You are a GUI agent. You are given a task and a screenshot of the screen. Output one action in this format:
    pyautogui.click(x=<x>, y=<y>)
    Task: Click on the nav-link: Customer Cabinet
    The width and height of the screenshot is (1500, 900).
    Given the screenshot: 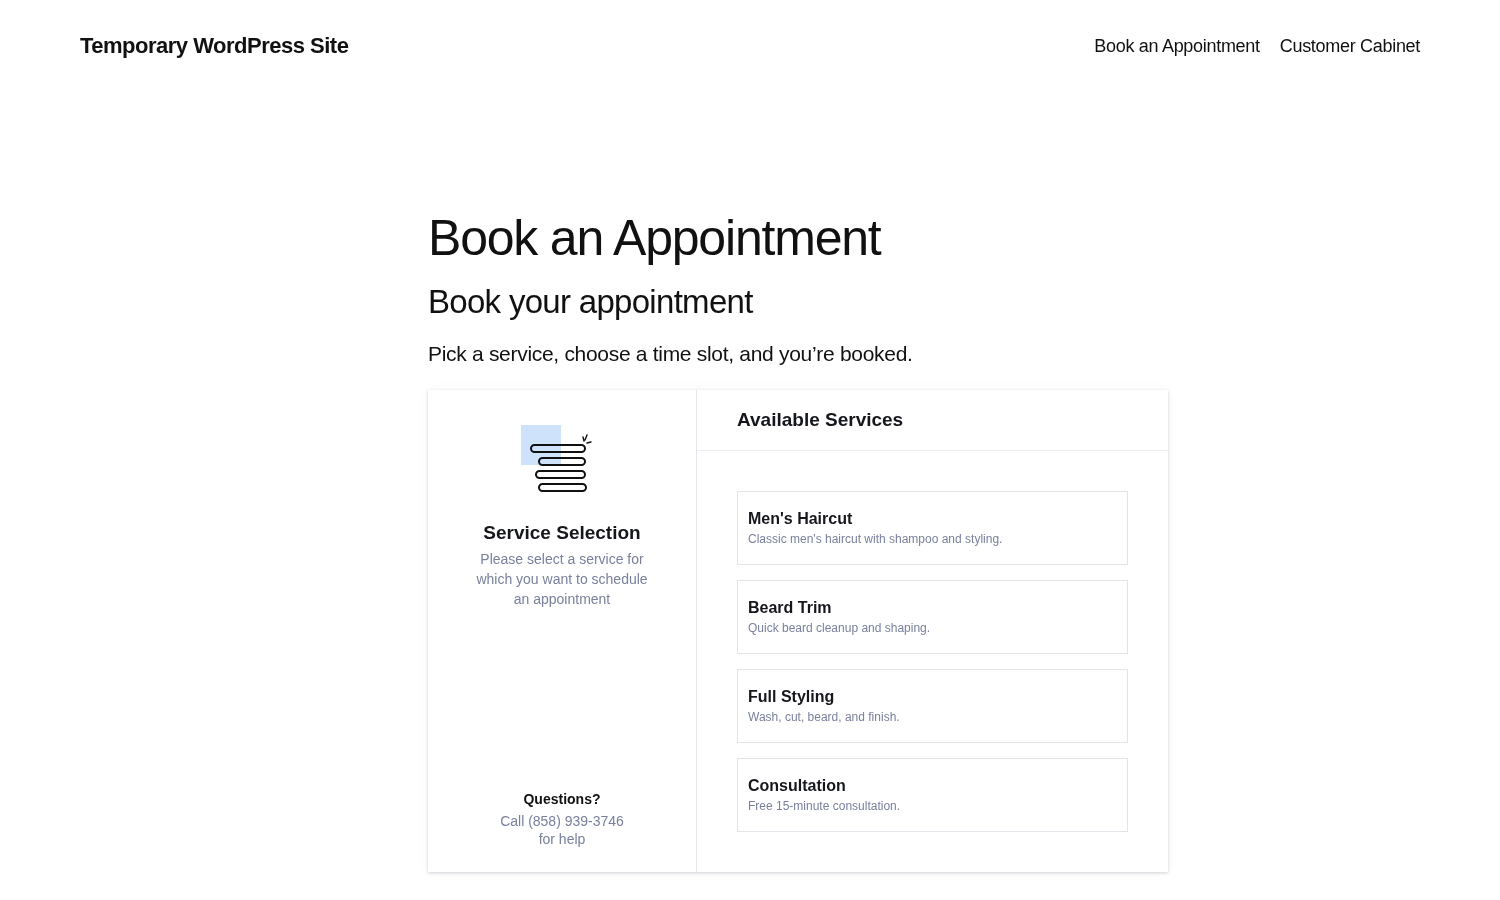 What is the action you would take?
    pyautogui.click(x=1349, y=46)
    